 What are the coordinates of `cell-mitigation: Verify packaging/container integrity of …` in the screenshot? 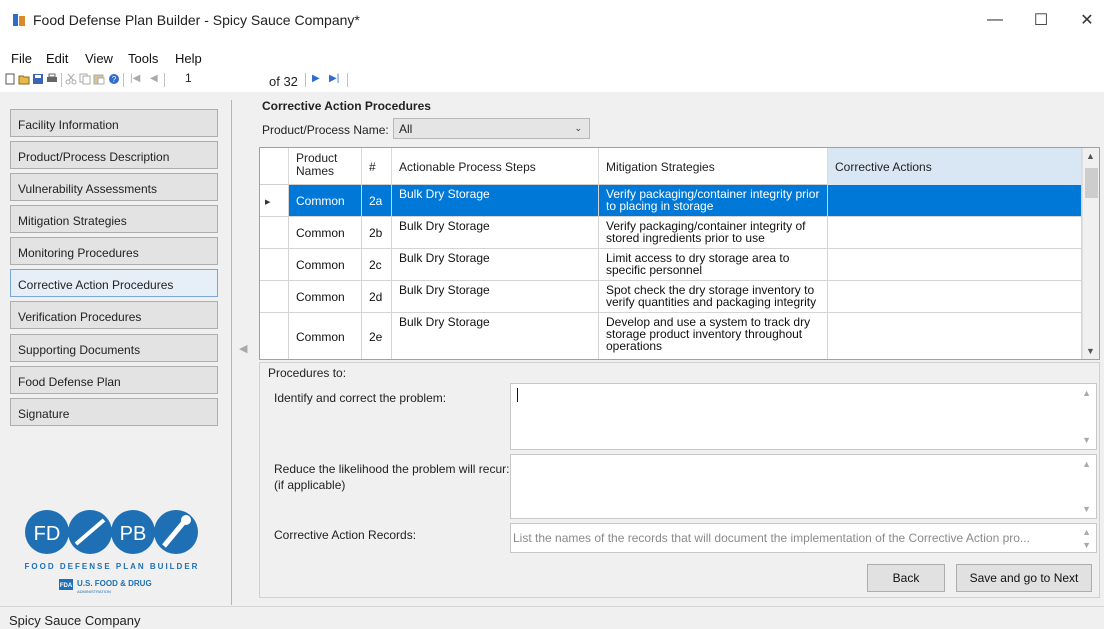 It's located at (713, 232).